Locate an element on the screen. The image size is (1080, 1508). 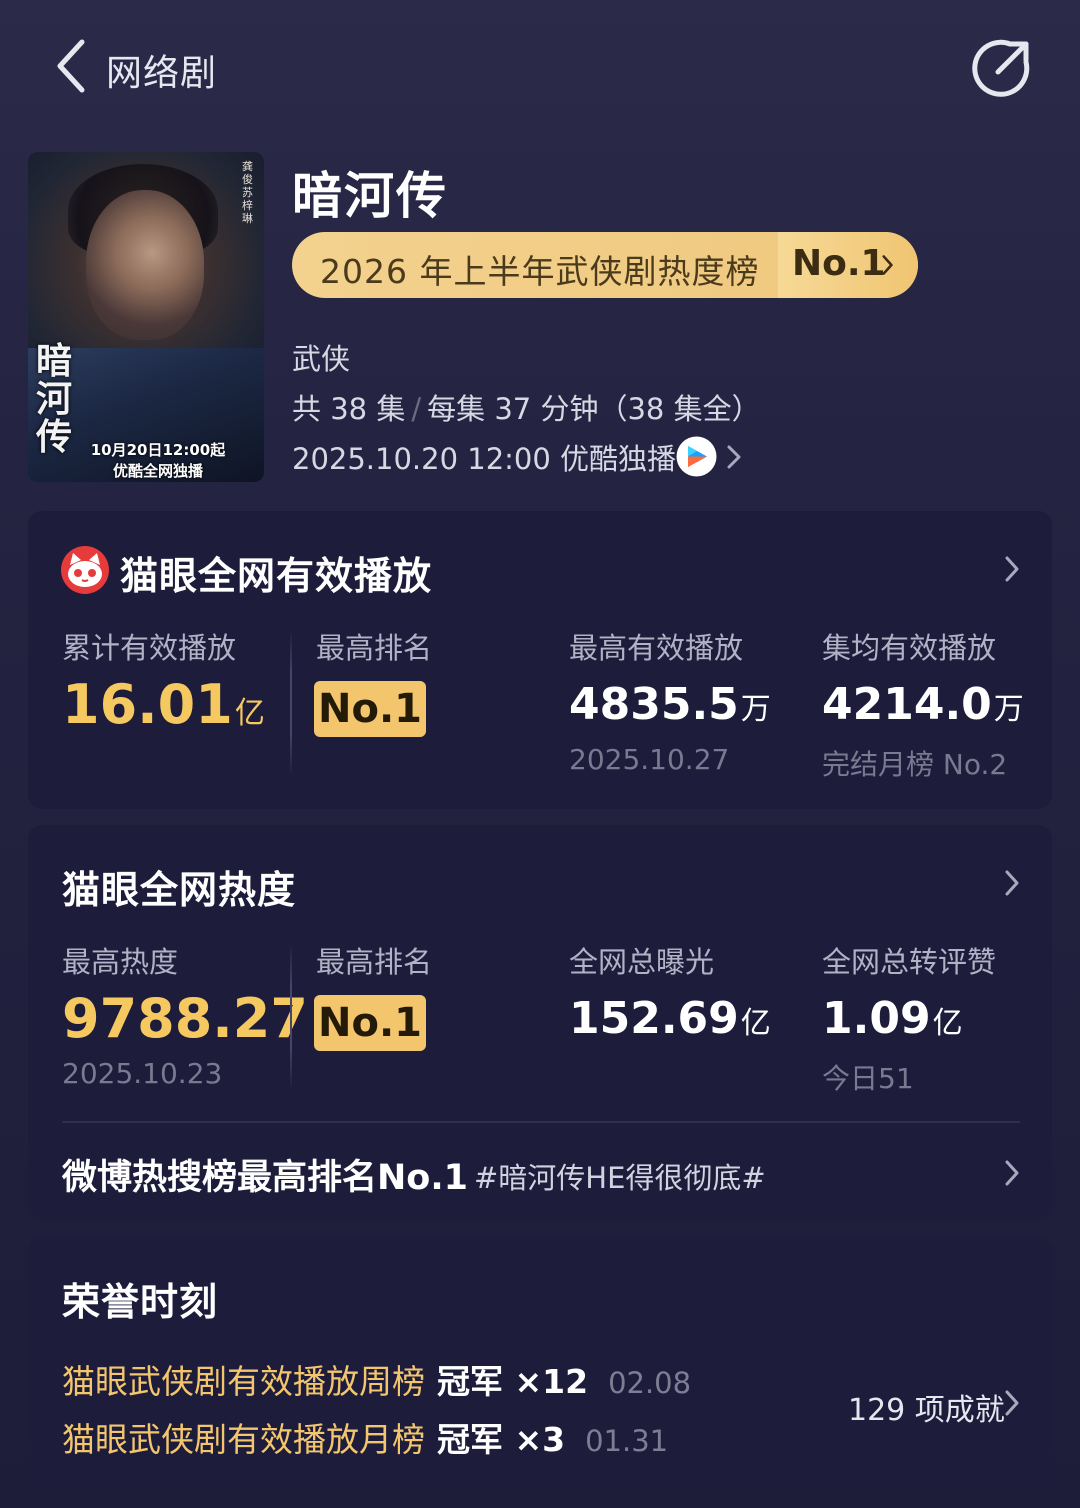
avg-play-value: 4214.0万 is located at coordinates (923, 704).